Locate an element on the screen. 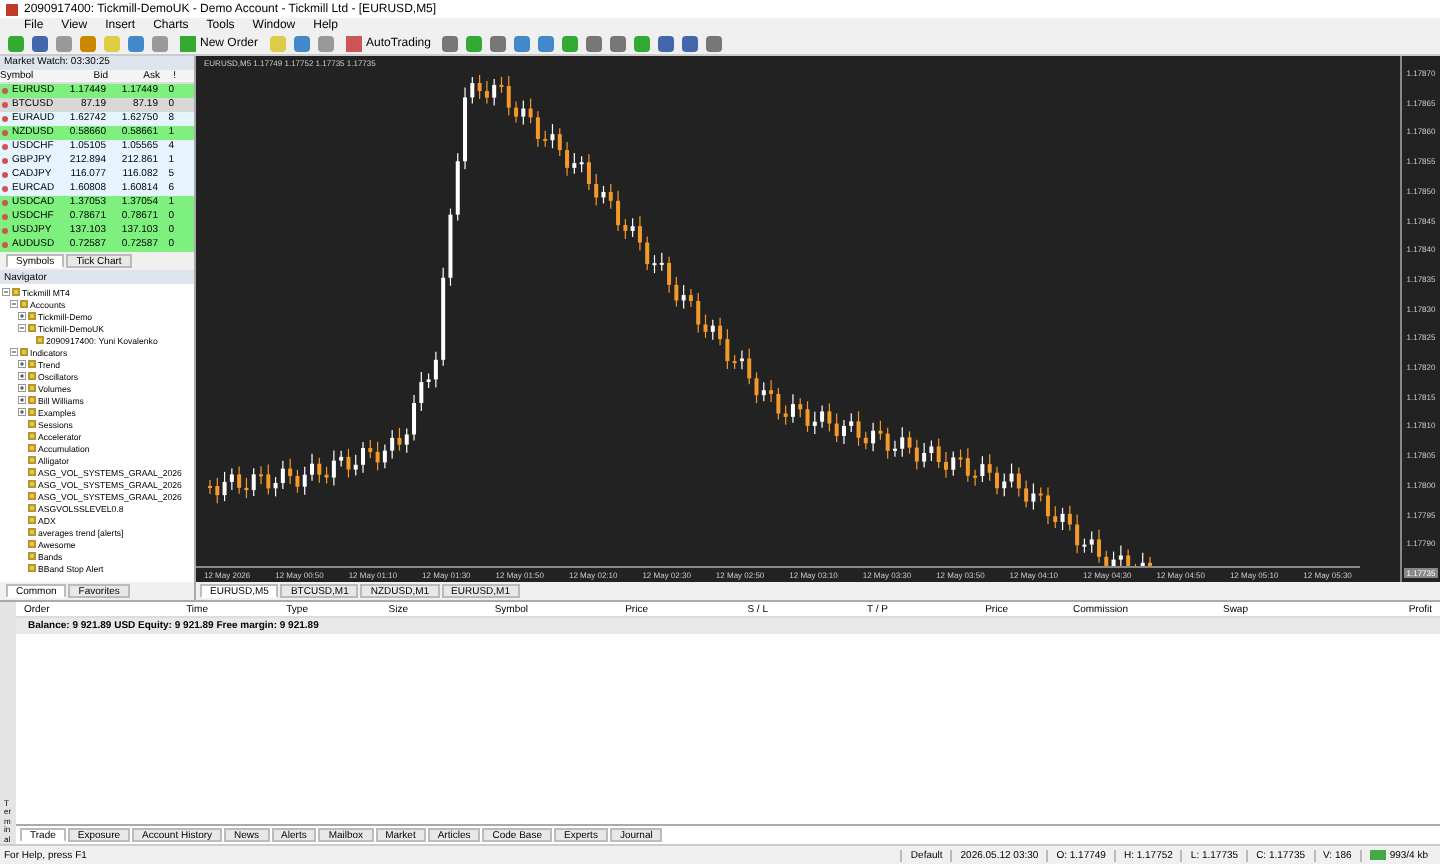 The width and height of the screenshot is (1440, 864). app-icon is located at coordinates (12, 9).